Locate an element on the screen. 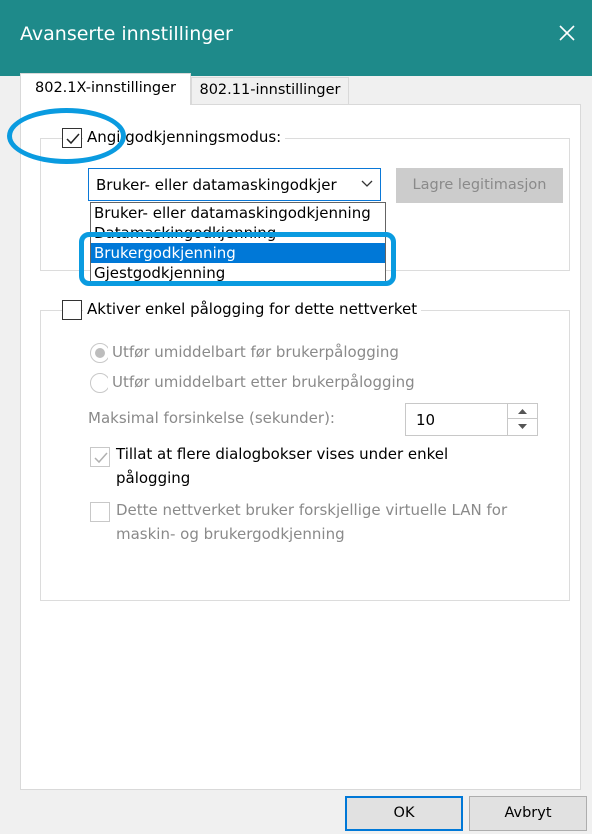 This screenshot has height=834, width=592. tab-80211: 802.11-innstillinger is located at coordinates (270, 91).